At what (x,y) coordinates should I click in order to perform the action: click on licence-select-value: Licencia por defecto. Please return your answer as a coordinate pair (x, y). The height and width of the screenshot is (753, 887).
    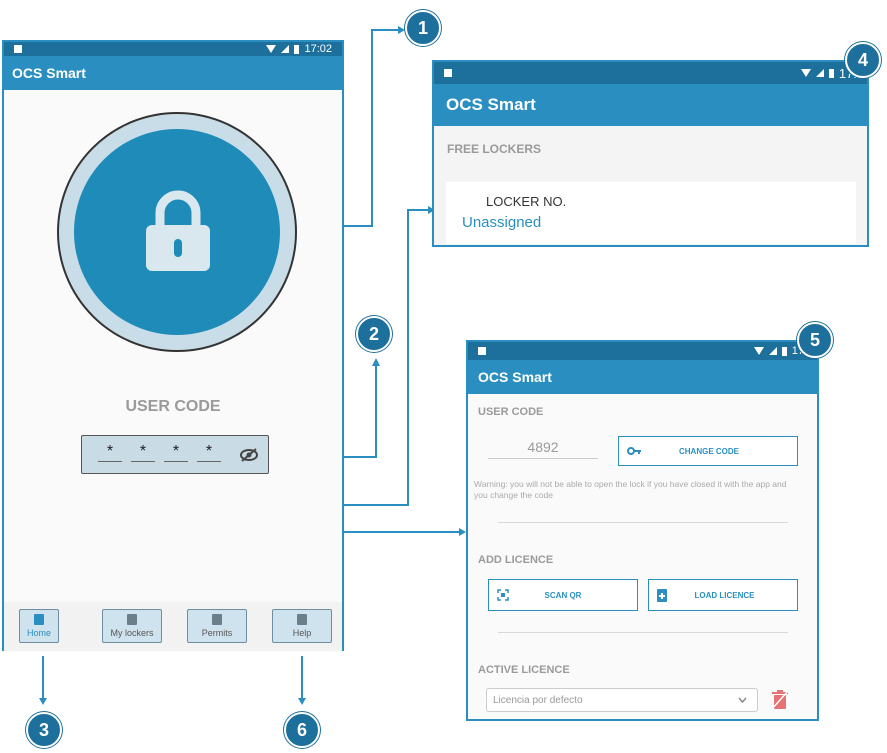
    Looking at the image, I should click on (538, 700).